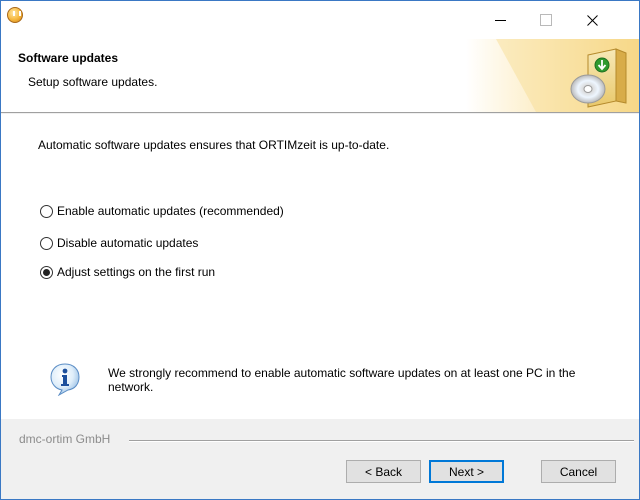  Describe the element at coordinates (15, 15) in the screenshot. I see `installer-icon` at that location.